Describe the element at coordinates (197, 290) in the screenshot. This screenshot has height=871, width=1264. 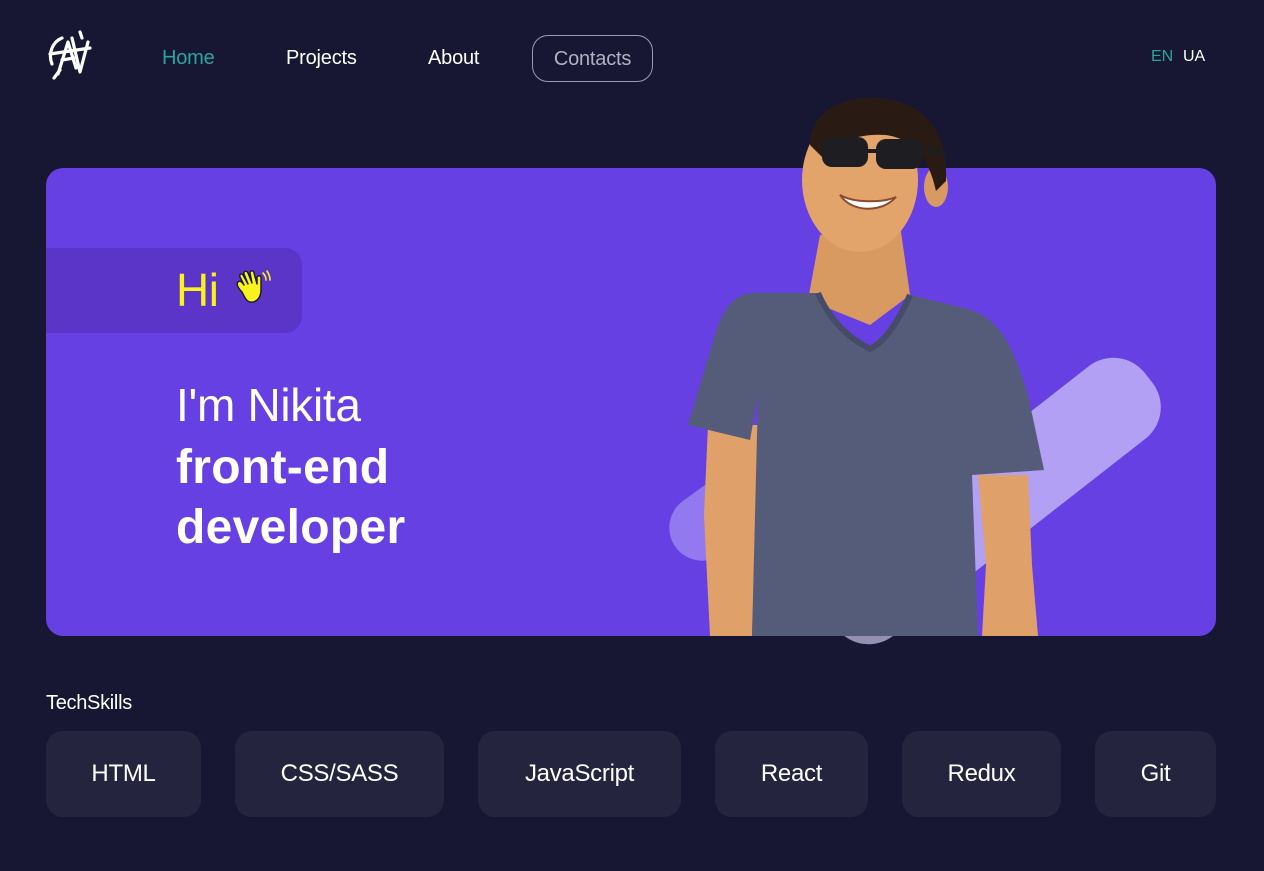
I see `greeting-text: Hi` at that location.